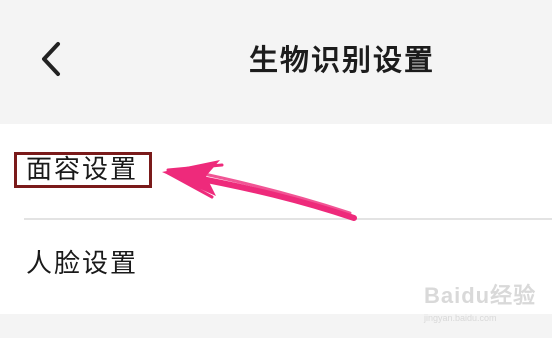  What do you see at coordinates (460, 318) in the screenshot?
I see `watermark-url: jingyan.baidu.com` at bounding box center [460, 318].